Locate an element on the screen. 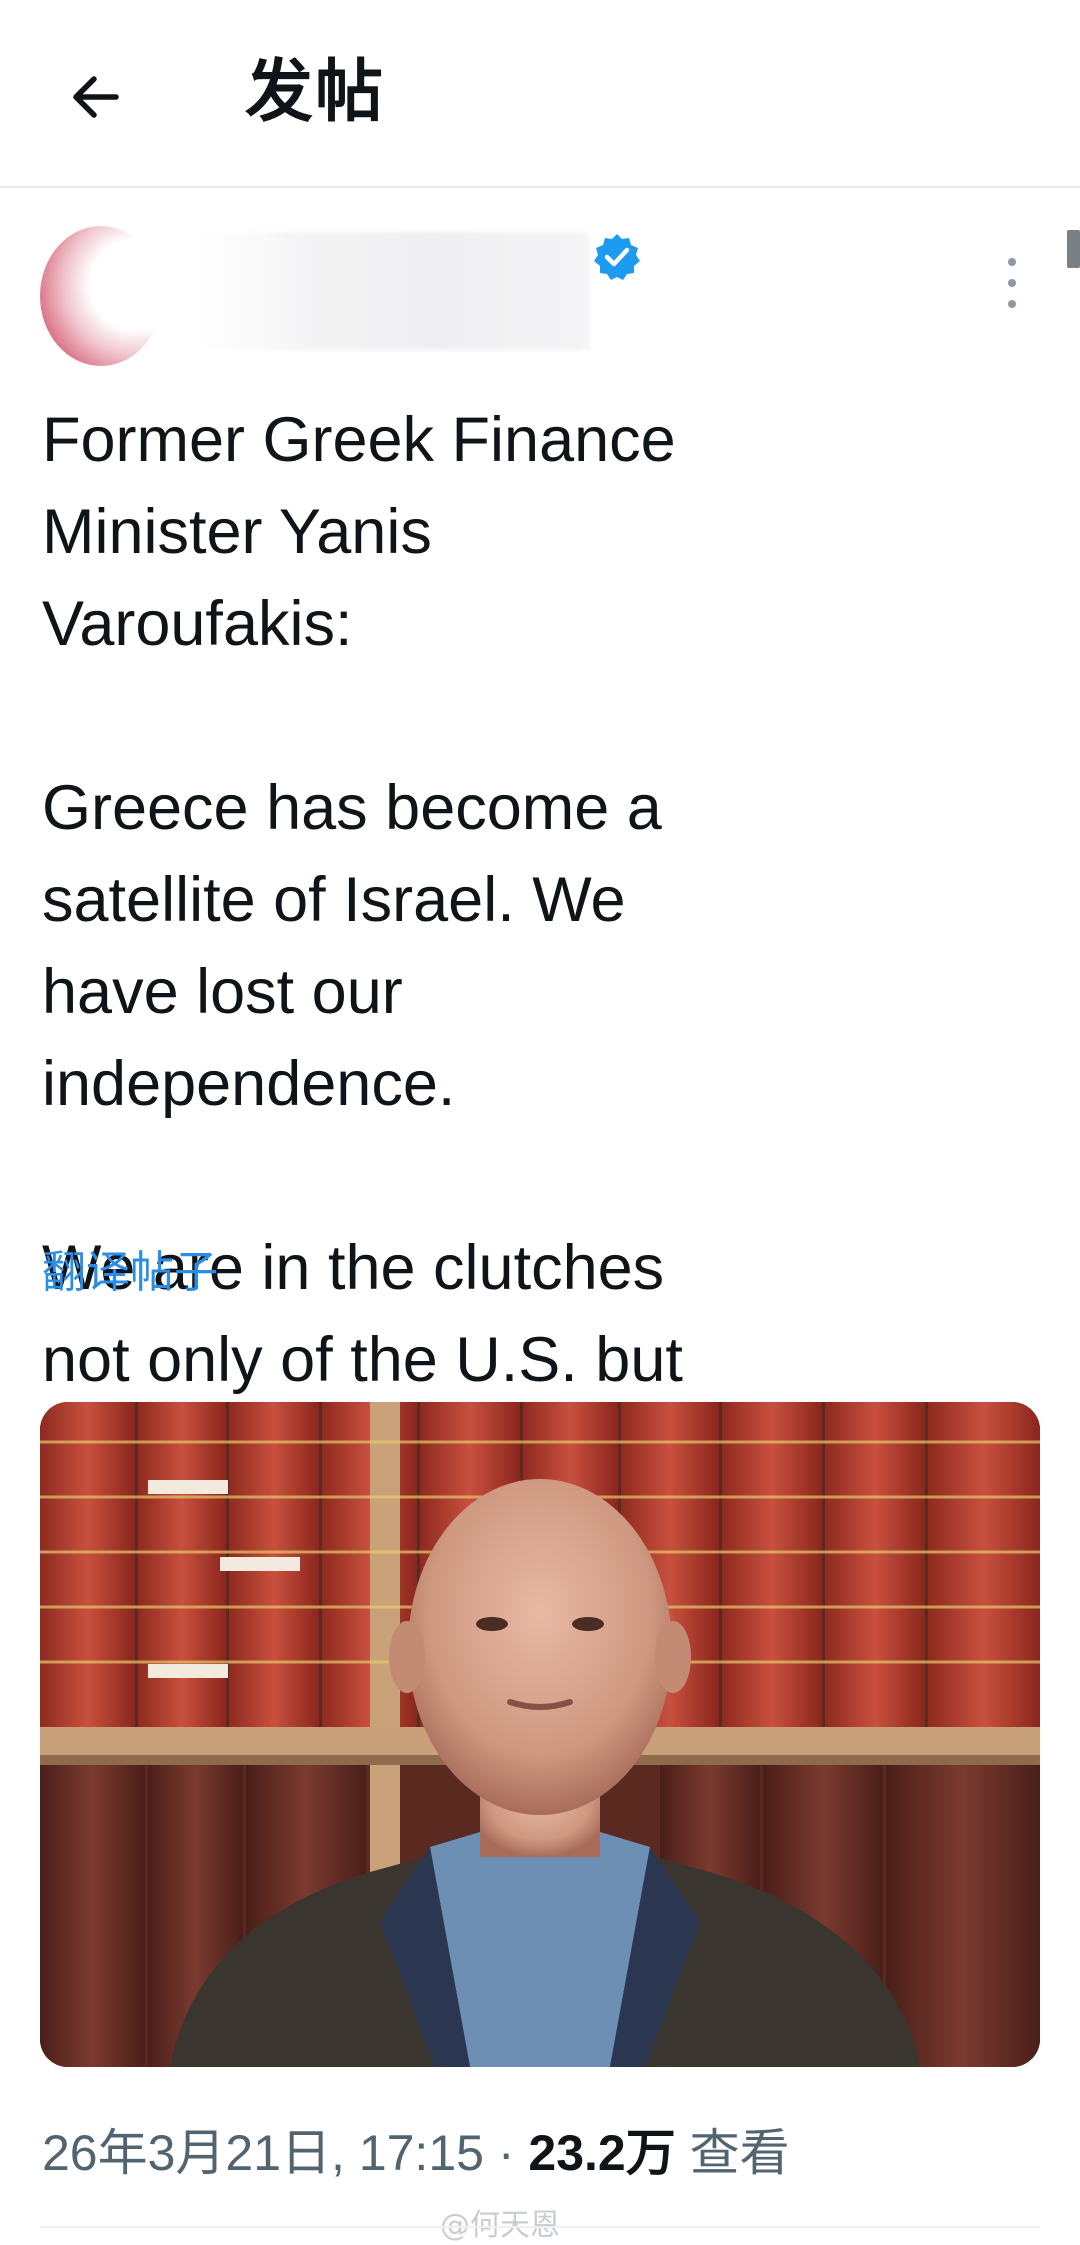 The width and height of the screenshot is (1080, 2245). post-meta: 26年3月21日, 17:15 · 23.2万 查看 is located at coordinates (416, 2153).